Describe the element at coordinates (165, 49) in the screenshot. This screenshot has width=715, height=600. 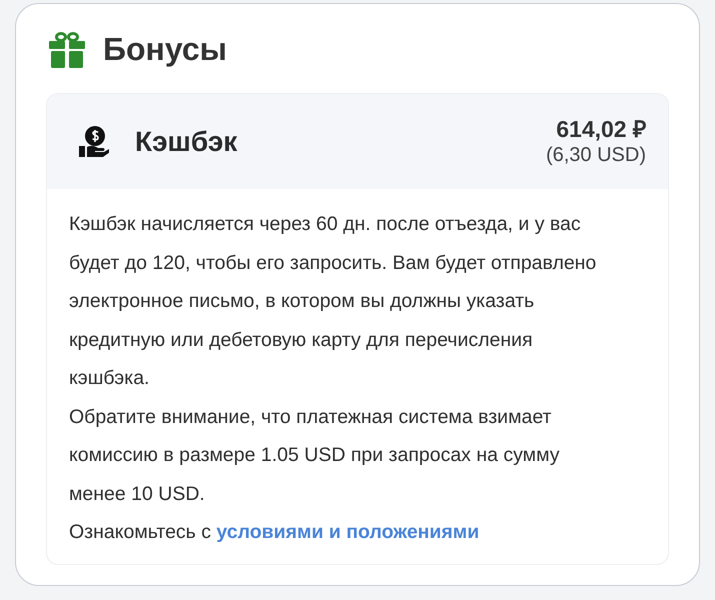
I see `section-title: Бонусы` at that location.